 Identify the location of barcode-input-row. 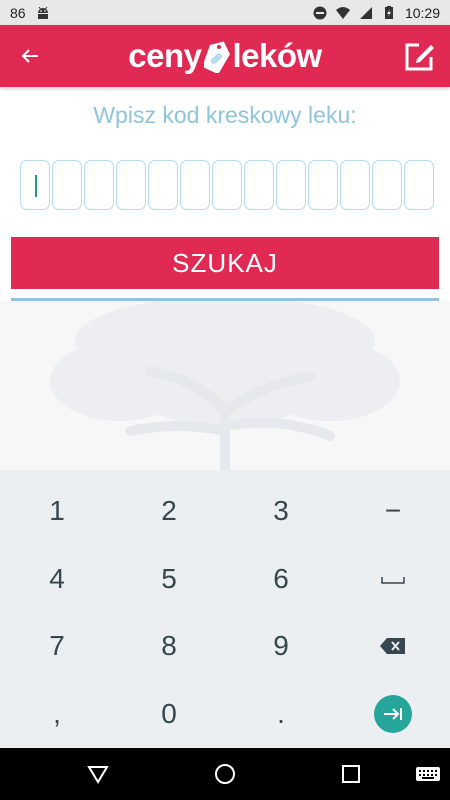
(227, 185).